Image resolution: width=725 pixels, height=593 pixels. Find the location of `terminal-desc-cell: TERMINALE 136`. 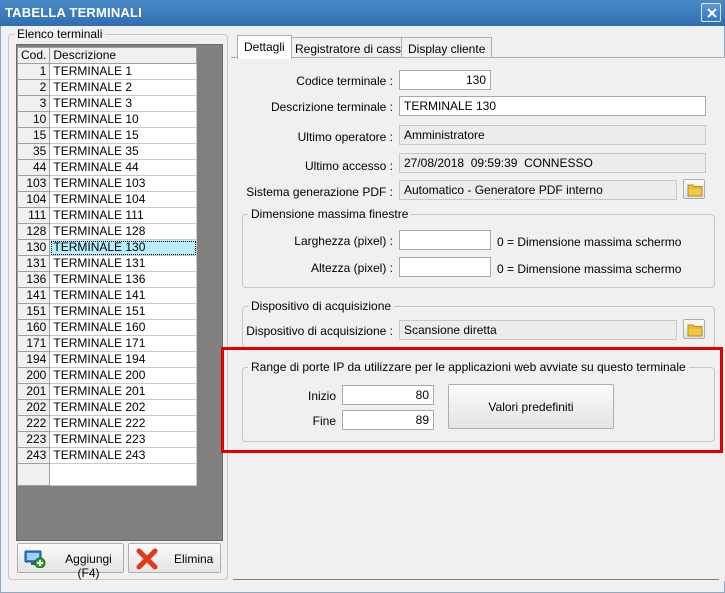

terminal-desc-cell: TERMINALE 136 is located at coordinates (123, 279).